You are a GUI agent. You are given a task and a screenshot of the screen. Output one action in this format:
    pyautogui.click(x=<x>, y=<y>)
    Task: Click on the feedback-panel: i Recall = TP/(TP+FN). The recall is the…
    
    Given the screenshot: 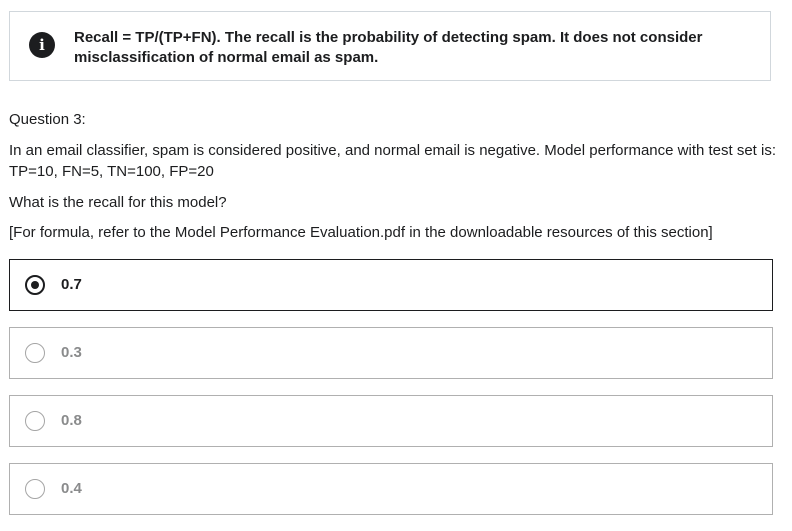 What is the action you would take?
    pyautogui.click(x=390, y=46)
    